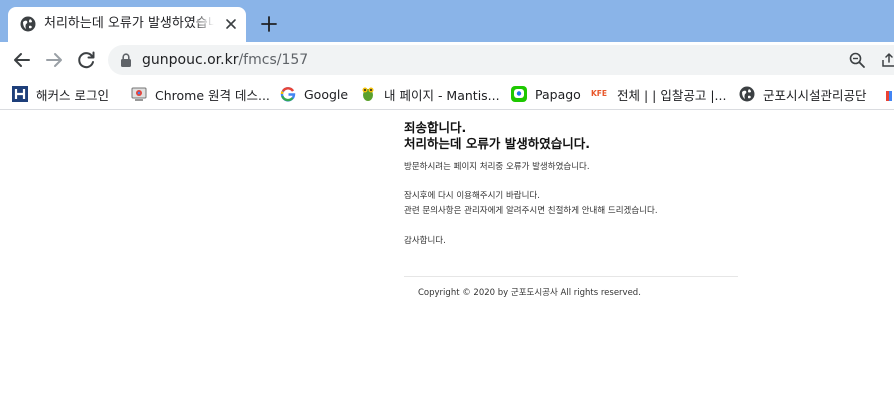 The height and width of the screenshot is (414, 894). I want to click on url-path: /fmcs/157, so click(273, 60).